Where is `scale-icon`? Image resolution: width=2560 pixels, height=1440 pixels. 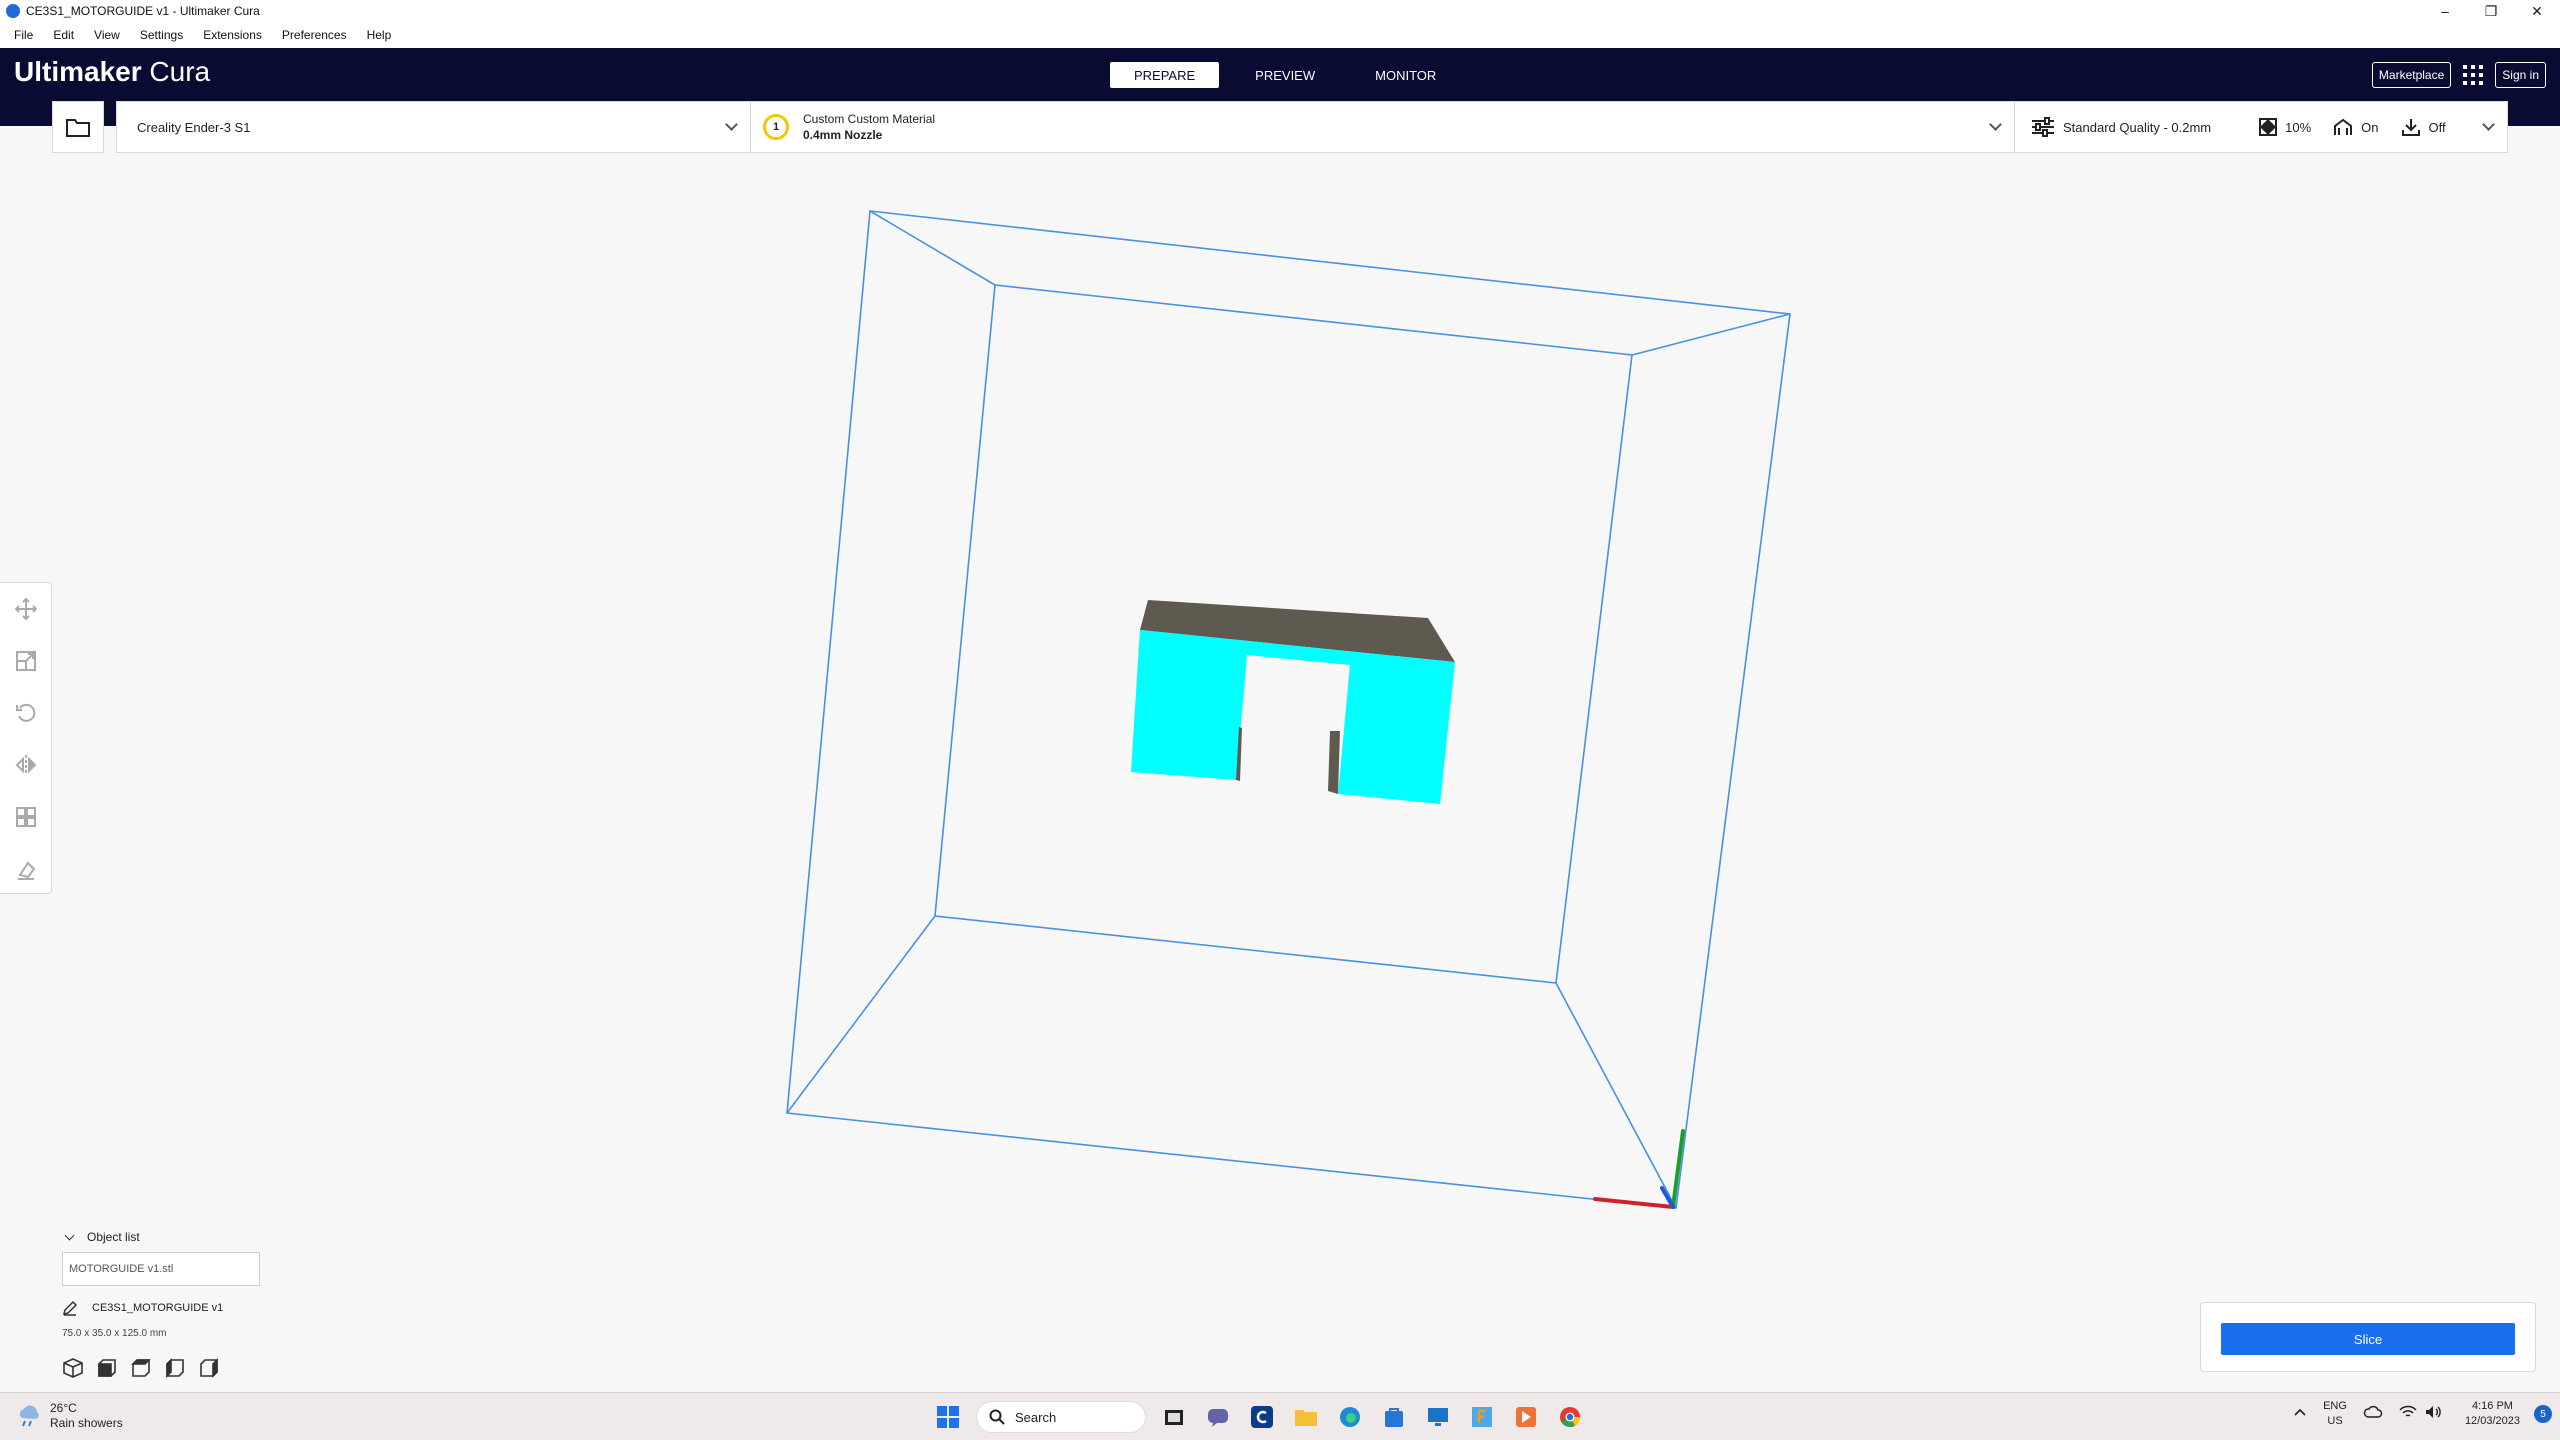 scale-icon is located at coordinates (25, 661).